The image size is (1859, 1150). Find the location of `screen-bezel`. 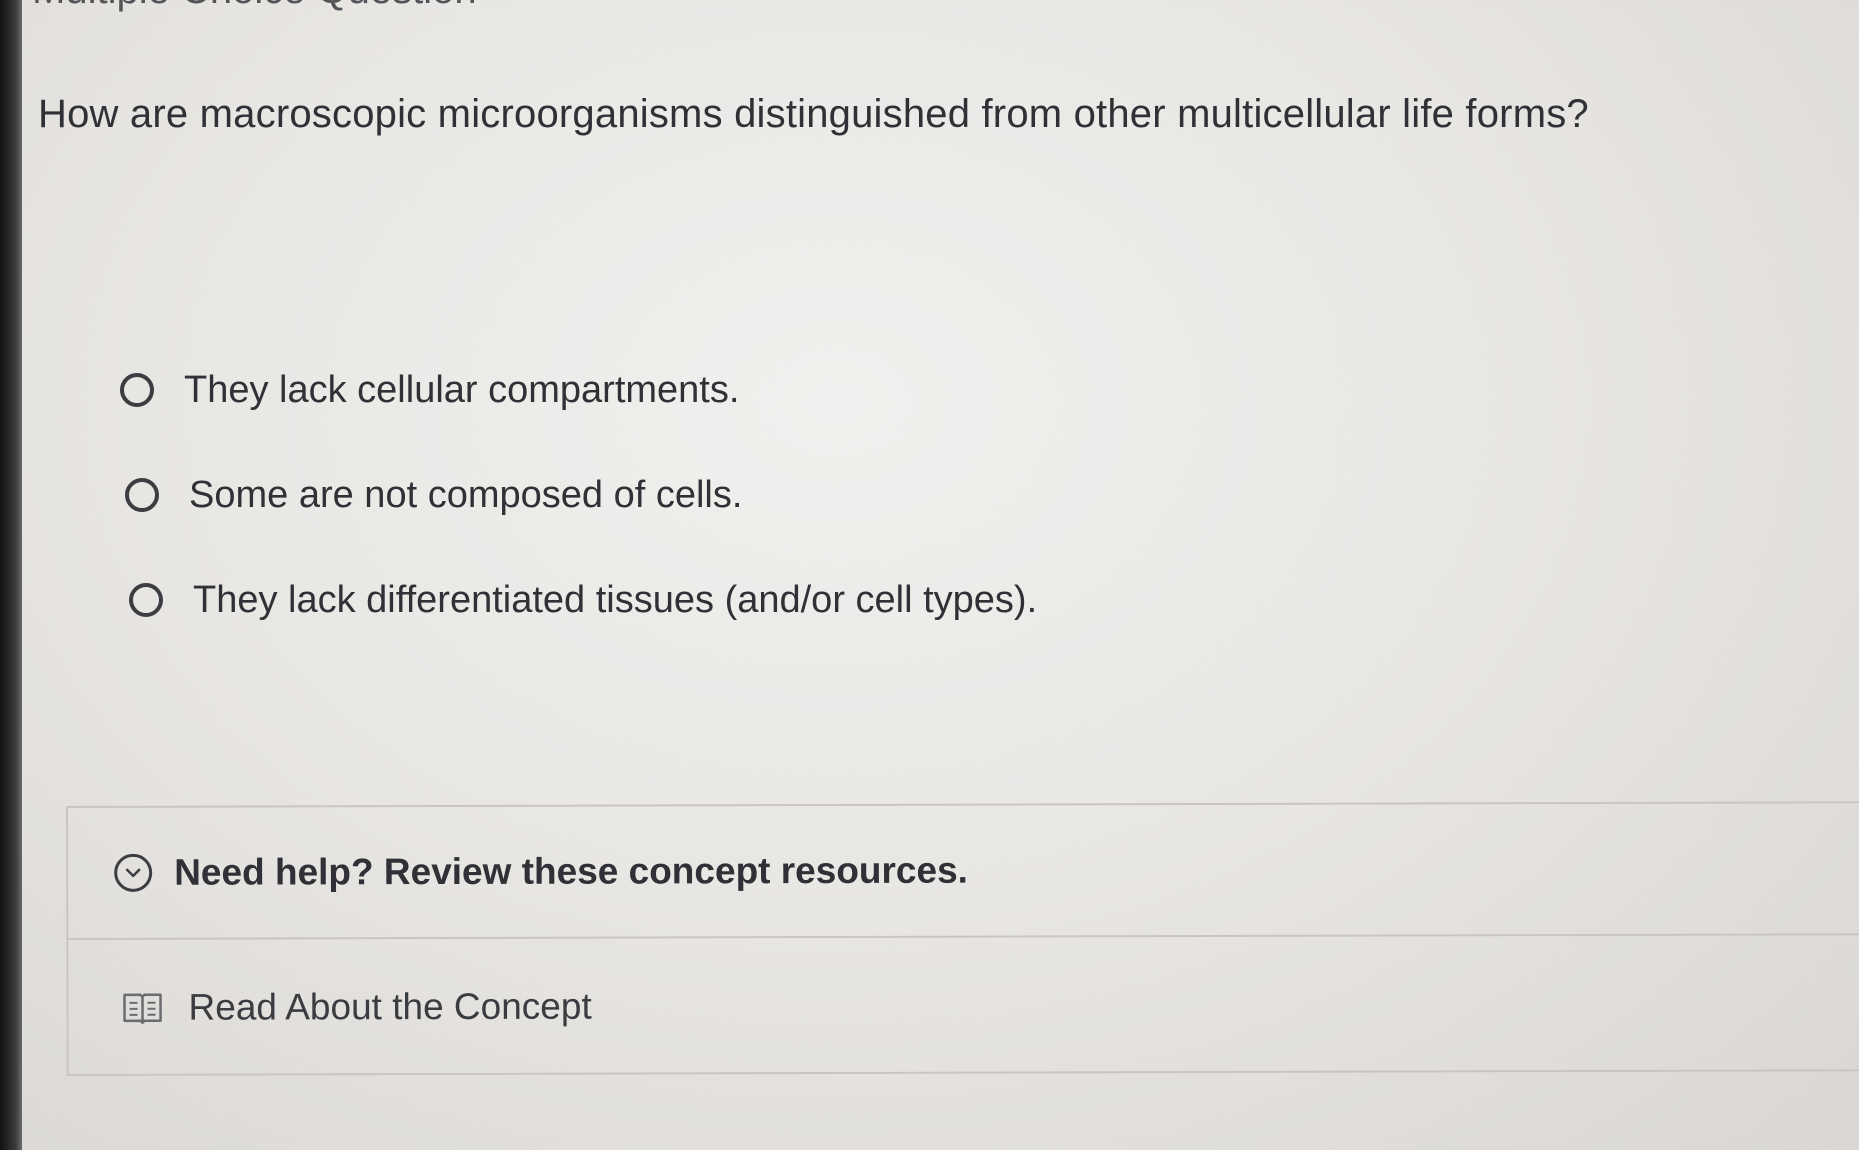

screen-bezel is located at coordinates (11, 575).